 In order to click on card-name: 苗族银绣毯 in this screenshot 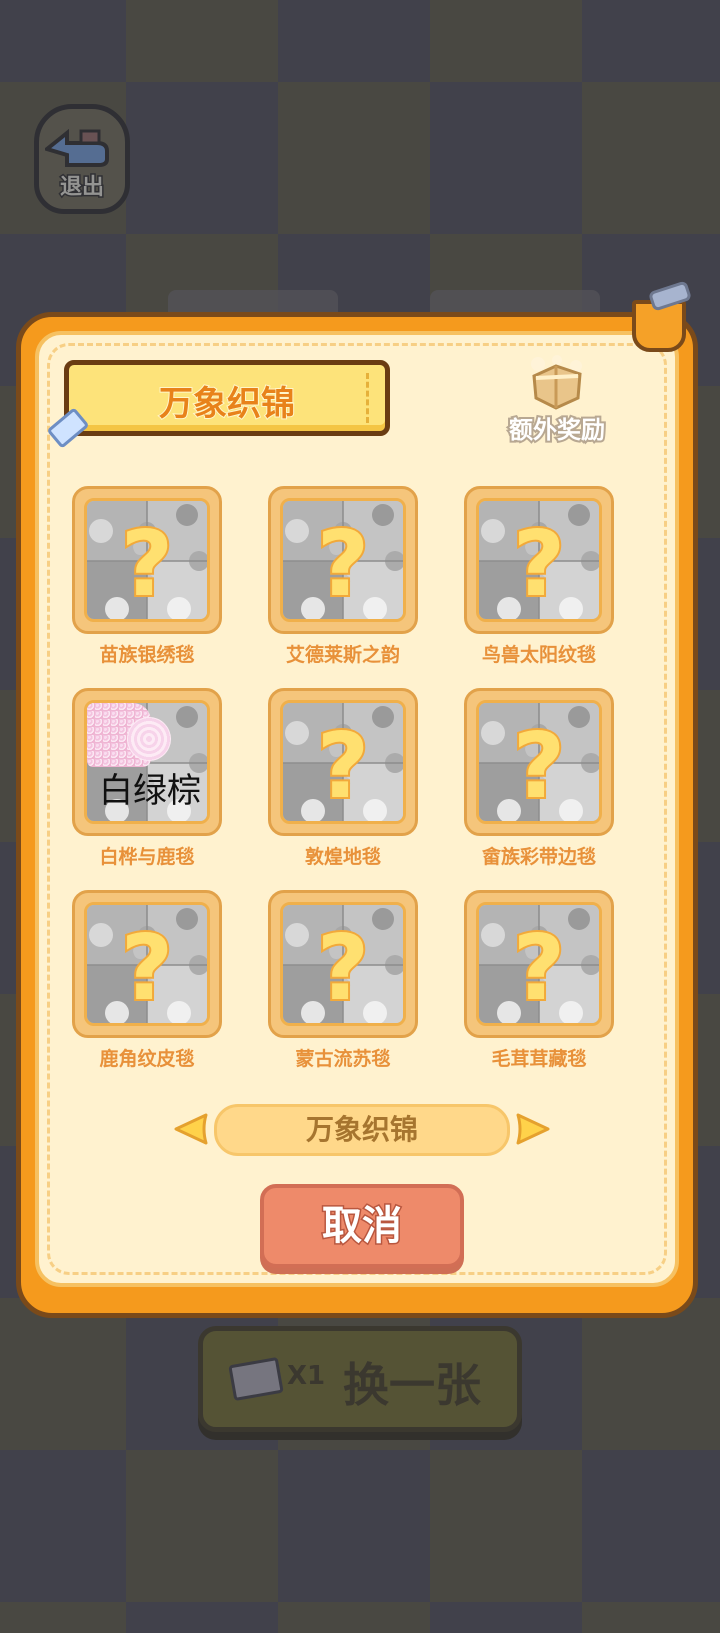, I will do `click(147, 655)`.